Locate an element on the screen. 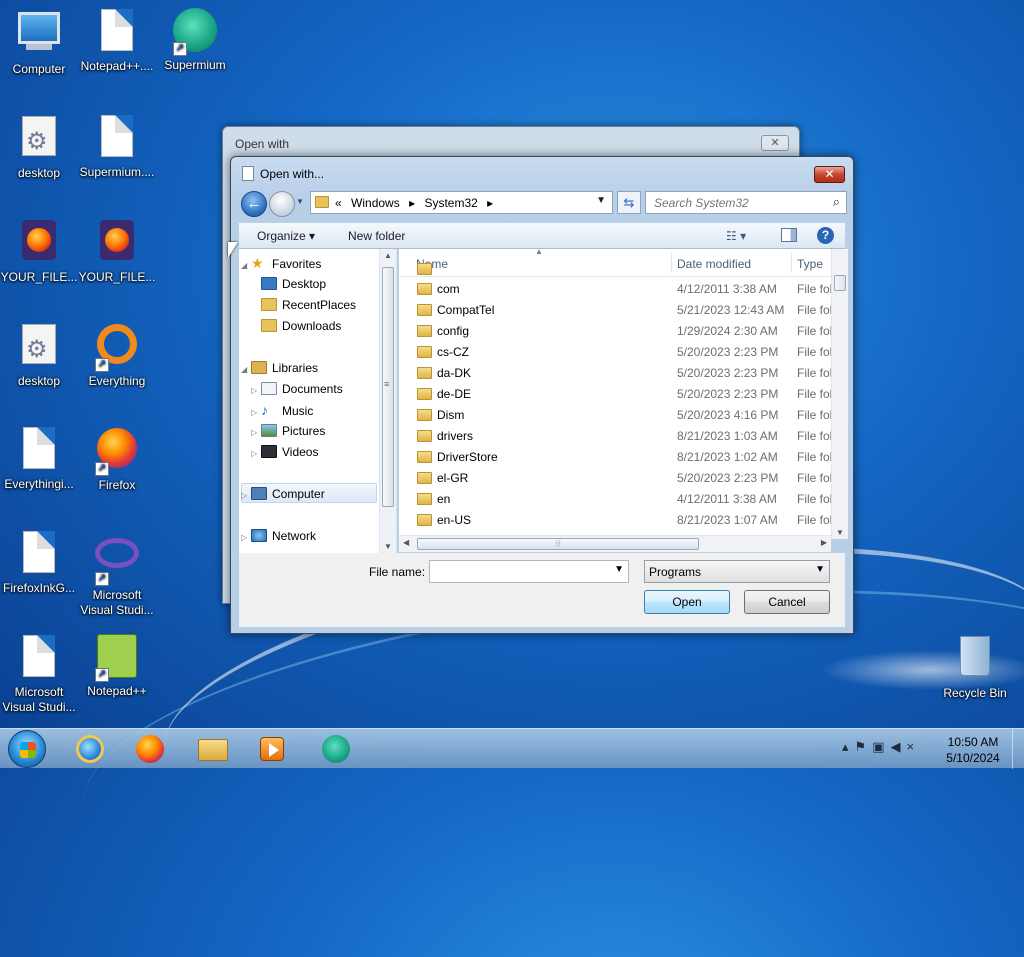 This screenshot has width=1024, height=957. preview-pane-icon is located at coordinates (789, 235).